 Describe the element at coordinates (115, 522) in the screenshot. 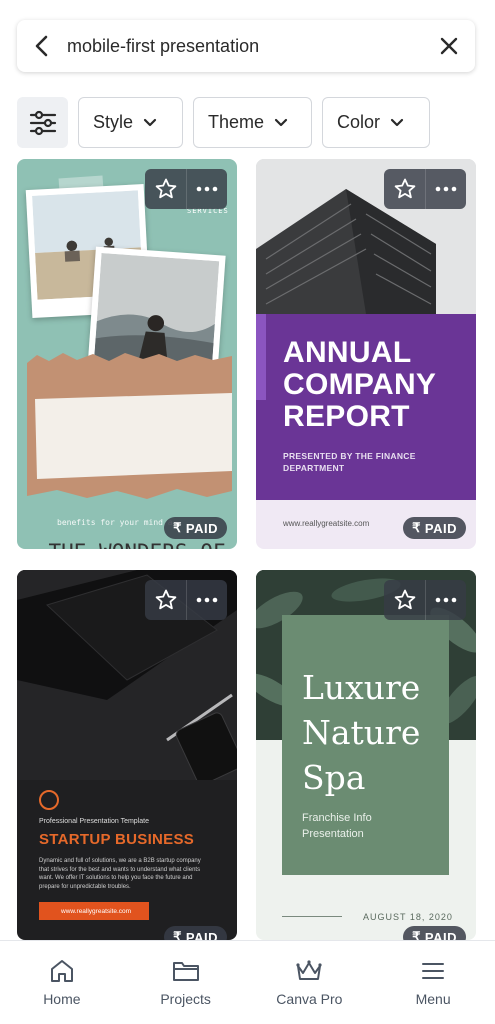

I see `template-subtitle: benefits for your mind a` at that location.